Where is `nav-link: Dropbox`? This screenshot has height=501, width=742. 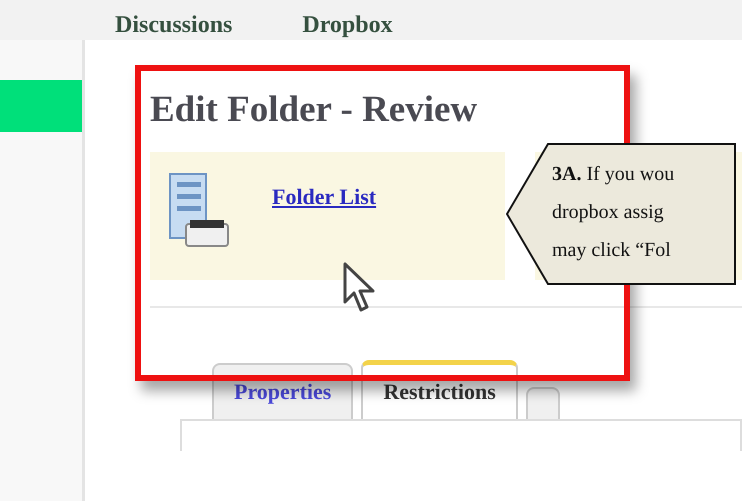 nav-link: Dropbox is located at coordinates (347, 25).